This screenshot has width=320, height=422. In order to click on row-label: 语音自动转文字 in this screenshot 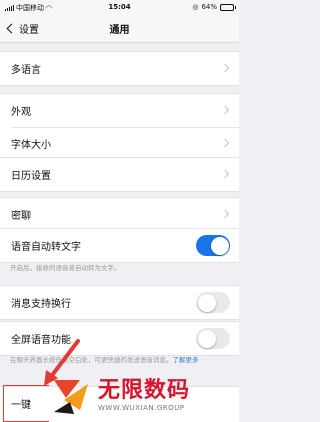, I will do `click(46, 247)`.